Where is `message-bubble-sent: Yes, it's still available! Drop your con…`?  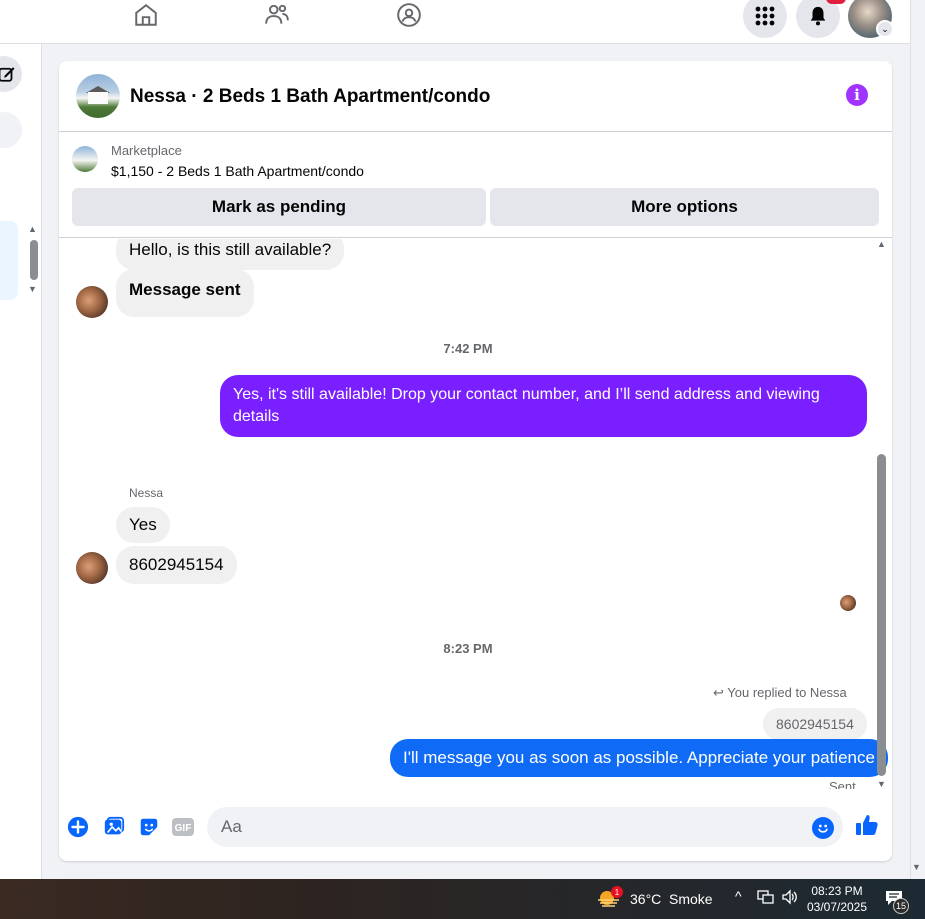
message-bubble-sent: Yes, it's still available! Drop your con… is located at coordinates (543, 406).